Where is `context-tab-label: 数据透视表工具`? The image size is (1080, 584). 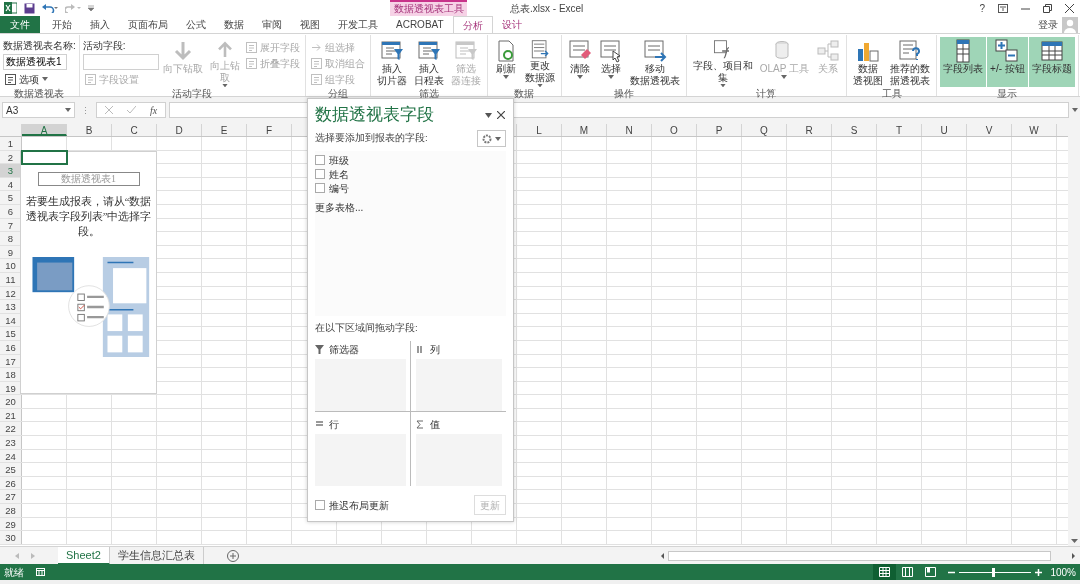 context-tab-label: 数据透视表工具 is located at coordinates (428, 8).